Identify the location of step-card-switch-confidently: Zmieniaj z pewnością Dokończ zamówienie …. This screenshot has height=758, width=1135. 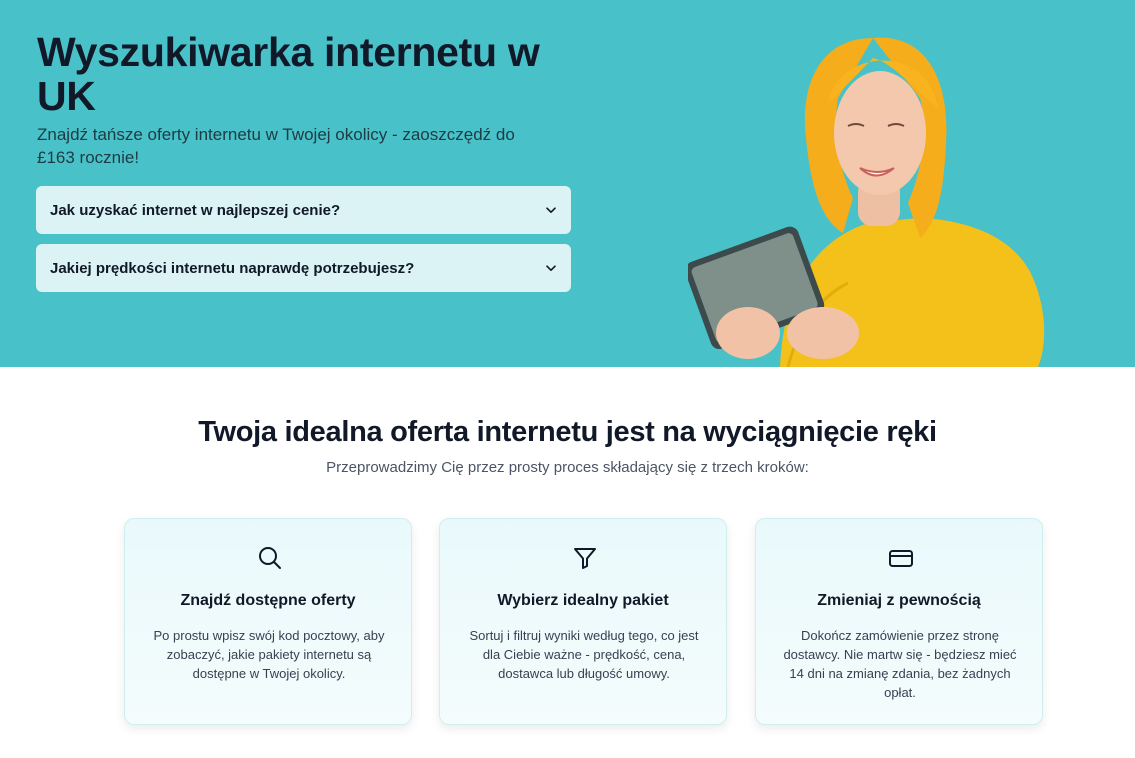
(899, 621).